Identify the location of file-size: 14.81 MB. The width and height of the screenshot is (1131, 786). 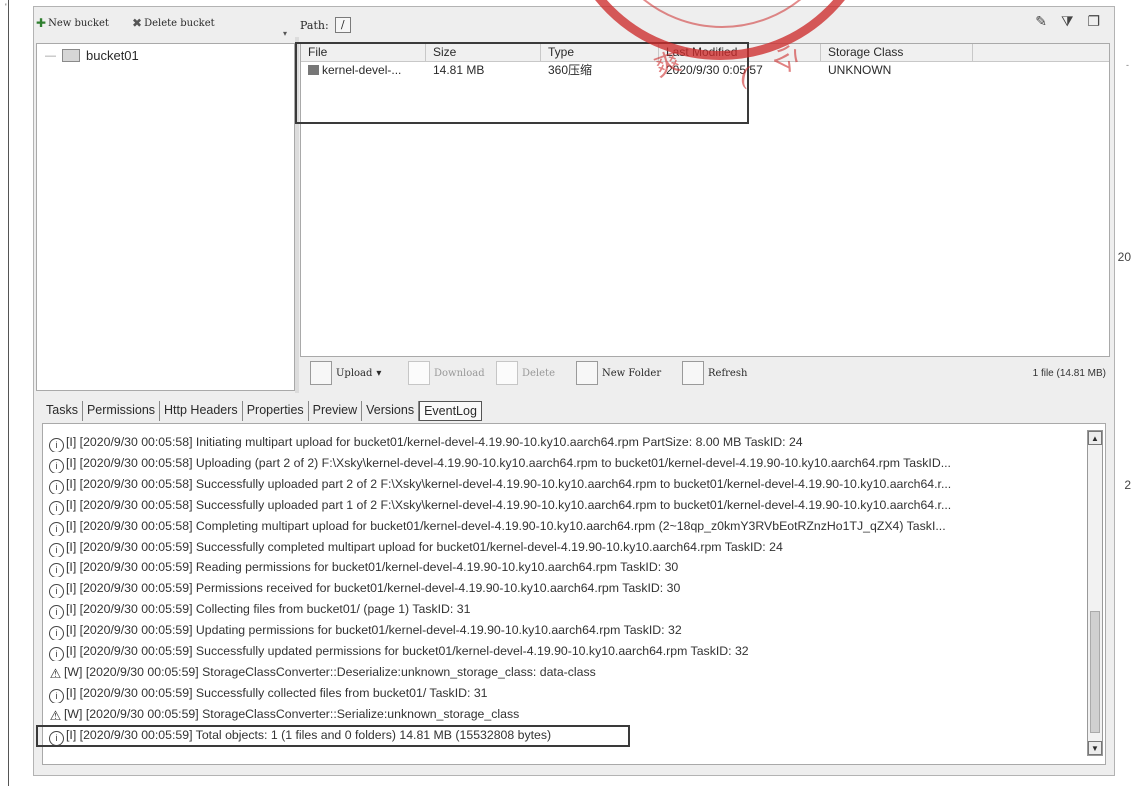
(459, 70).